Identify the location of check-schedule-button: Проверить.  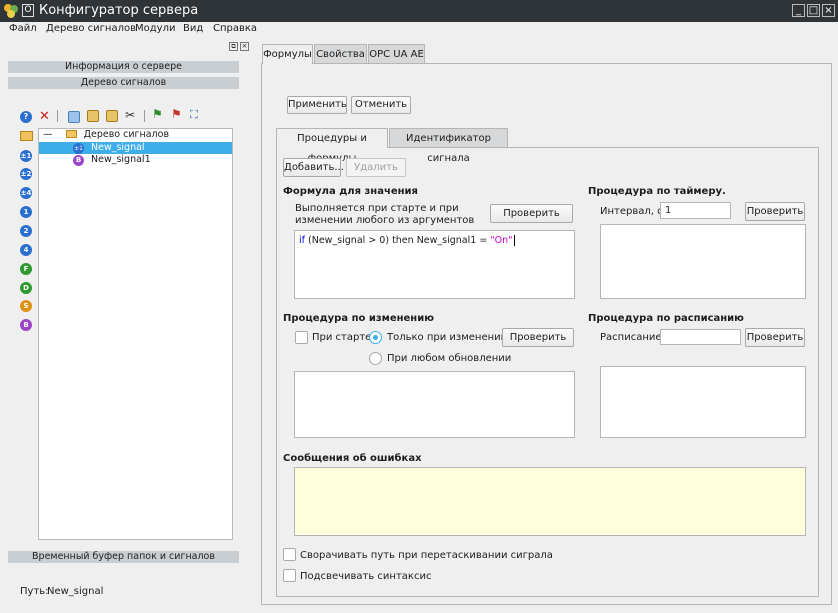
(775, 337).